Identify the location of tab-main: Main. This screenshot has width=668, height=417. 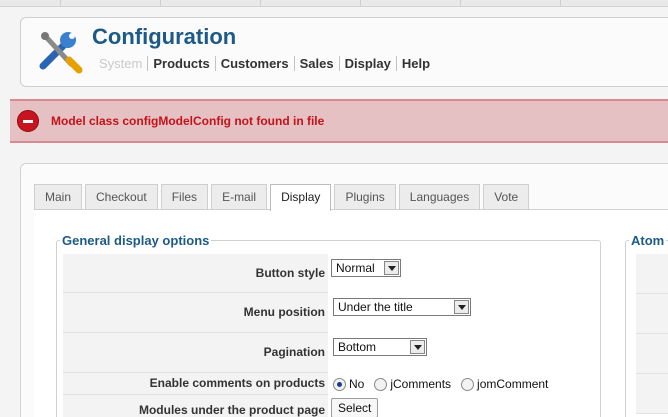
(58, 196).